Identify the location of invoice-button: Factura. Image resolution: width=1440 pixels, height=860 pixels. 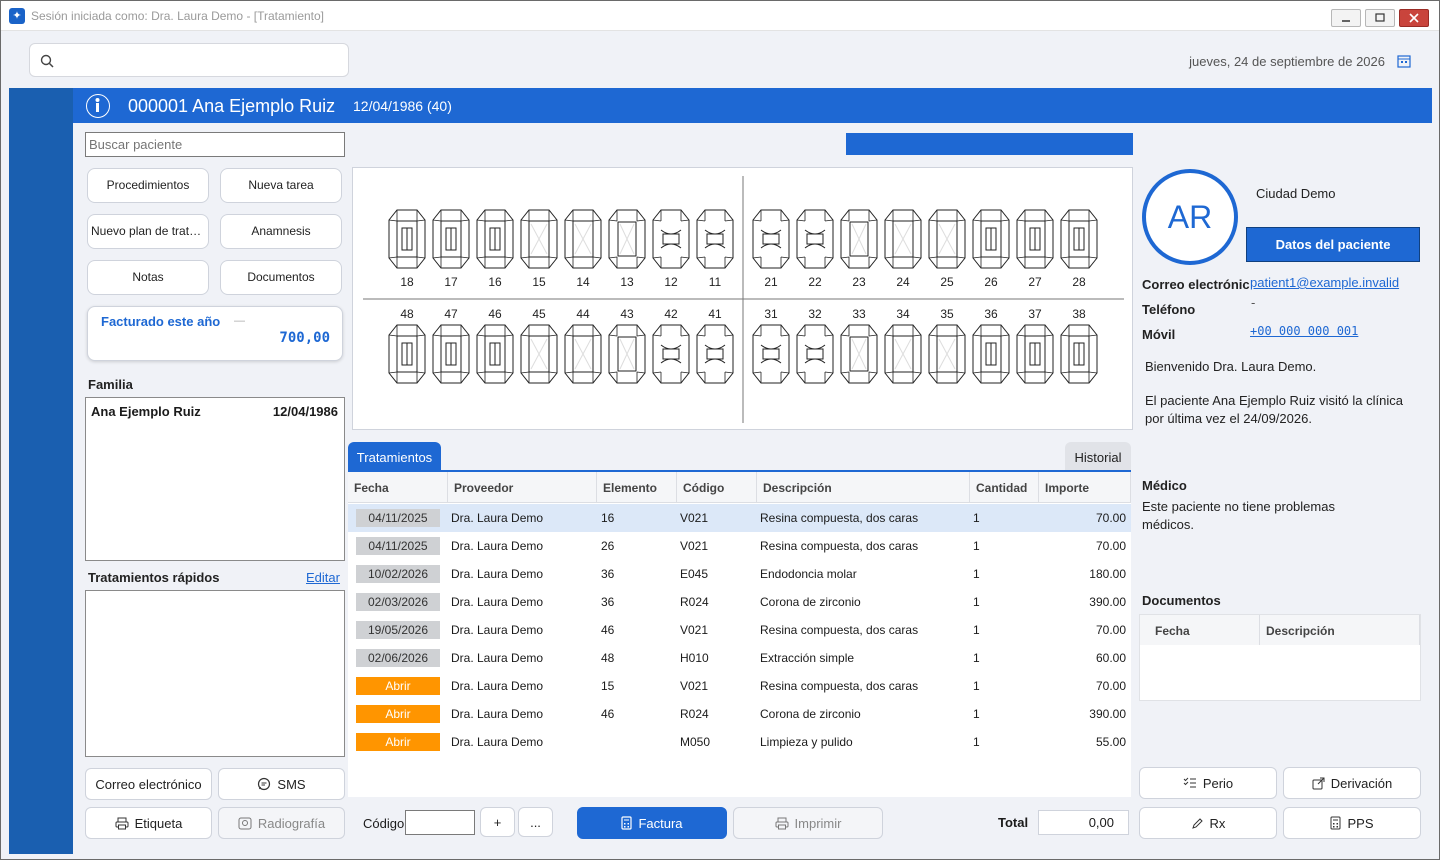
(652, 823).